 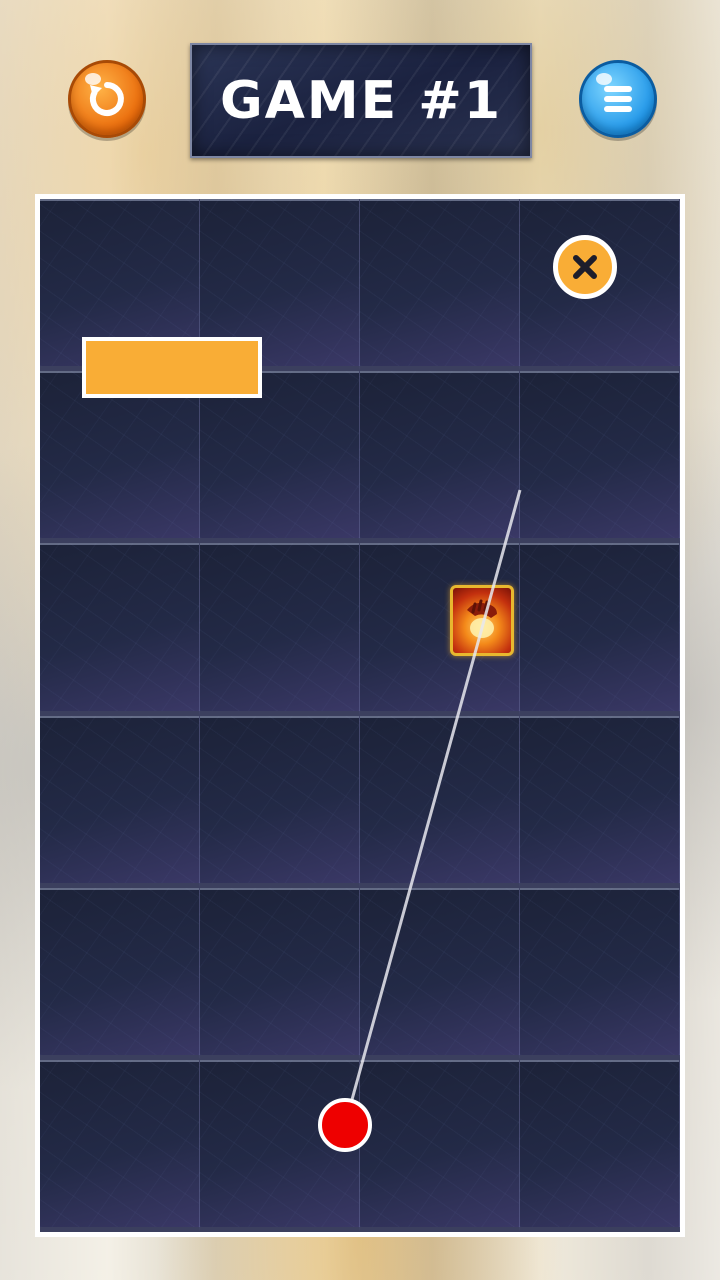 I want to click on close-button, so click(x=585, y=267).